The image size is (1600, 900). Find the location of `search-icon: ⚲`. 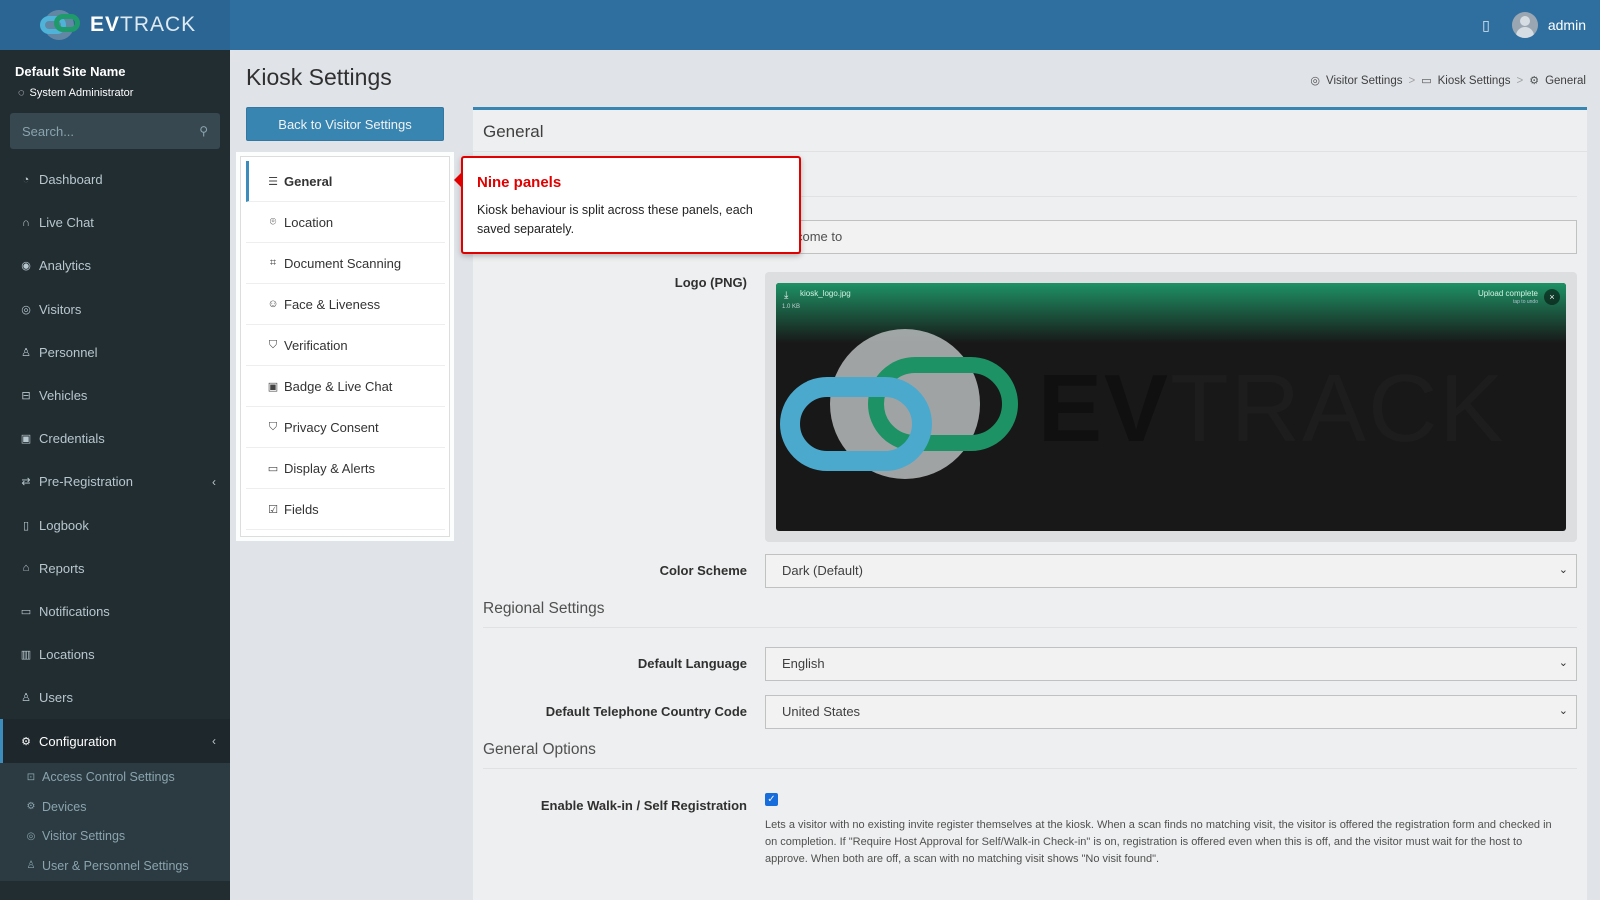

search-icon: ⚲ is located at coordinates (203, 131).